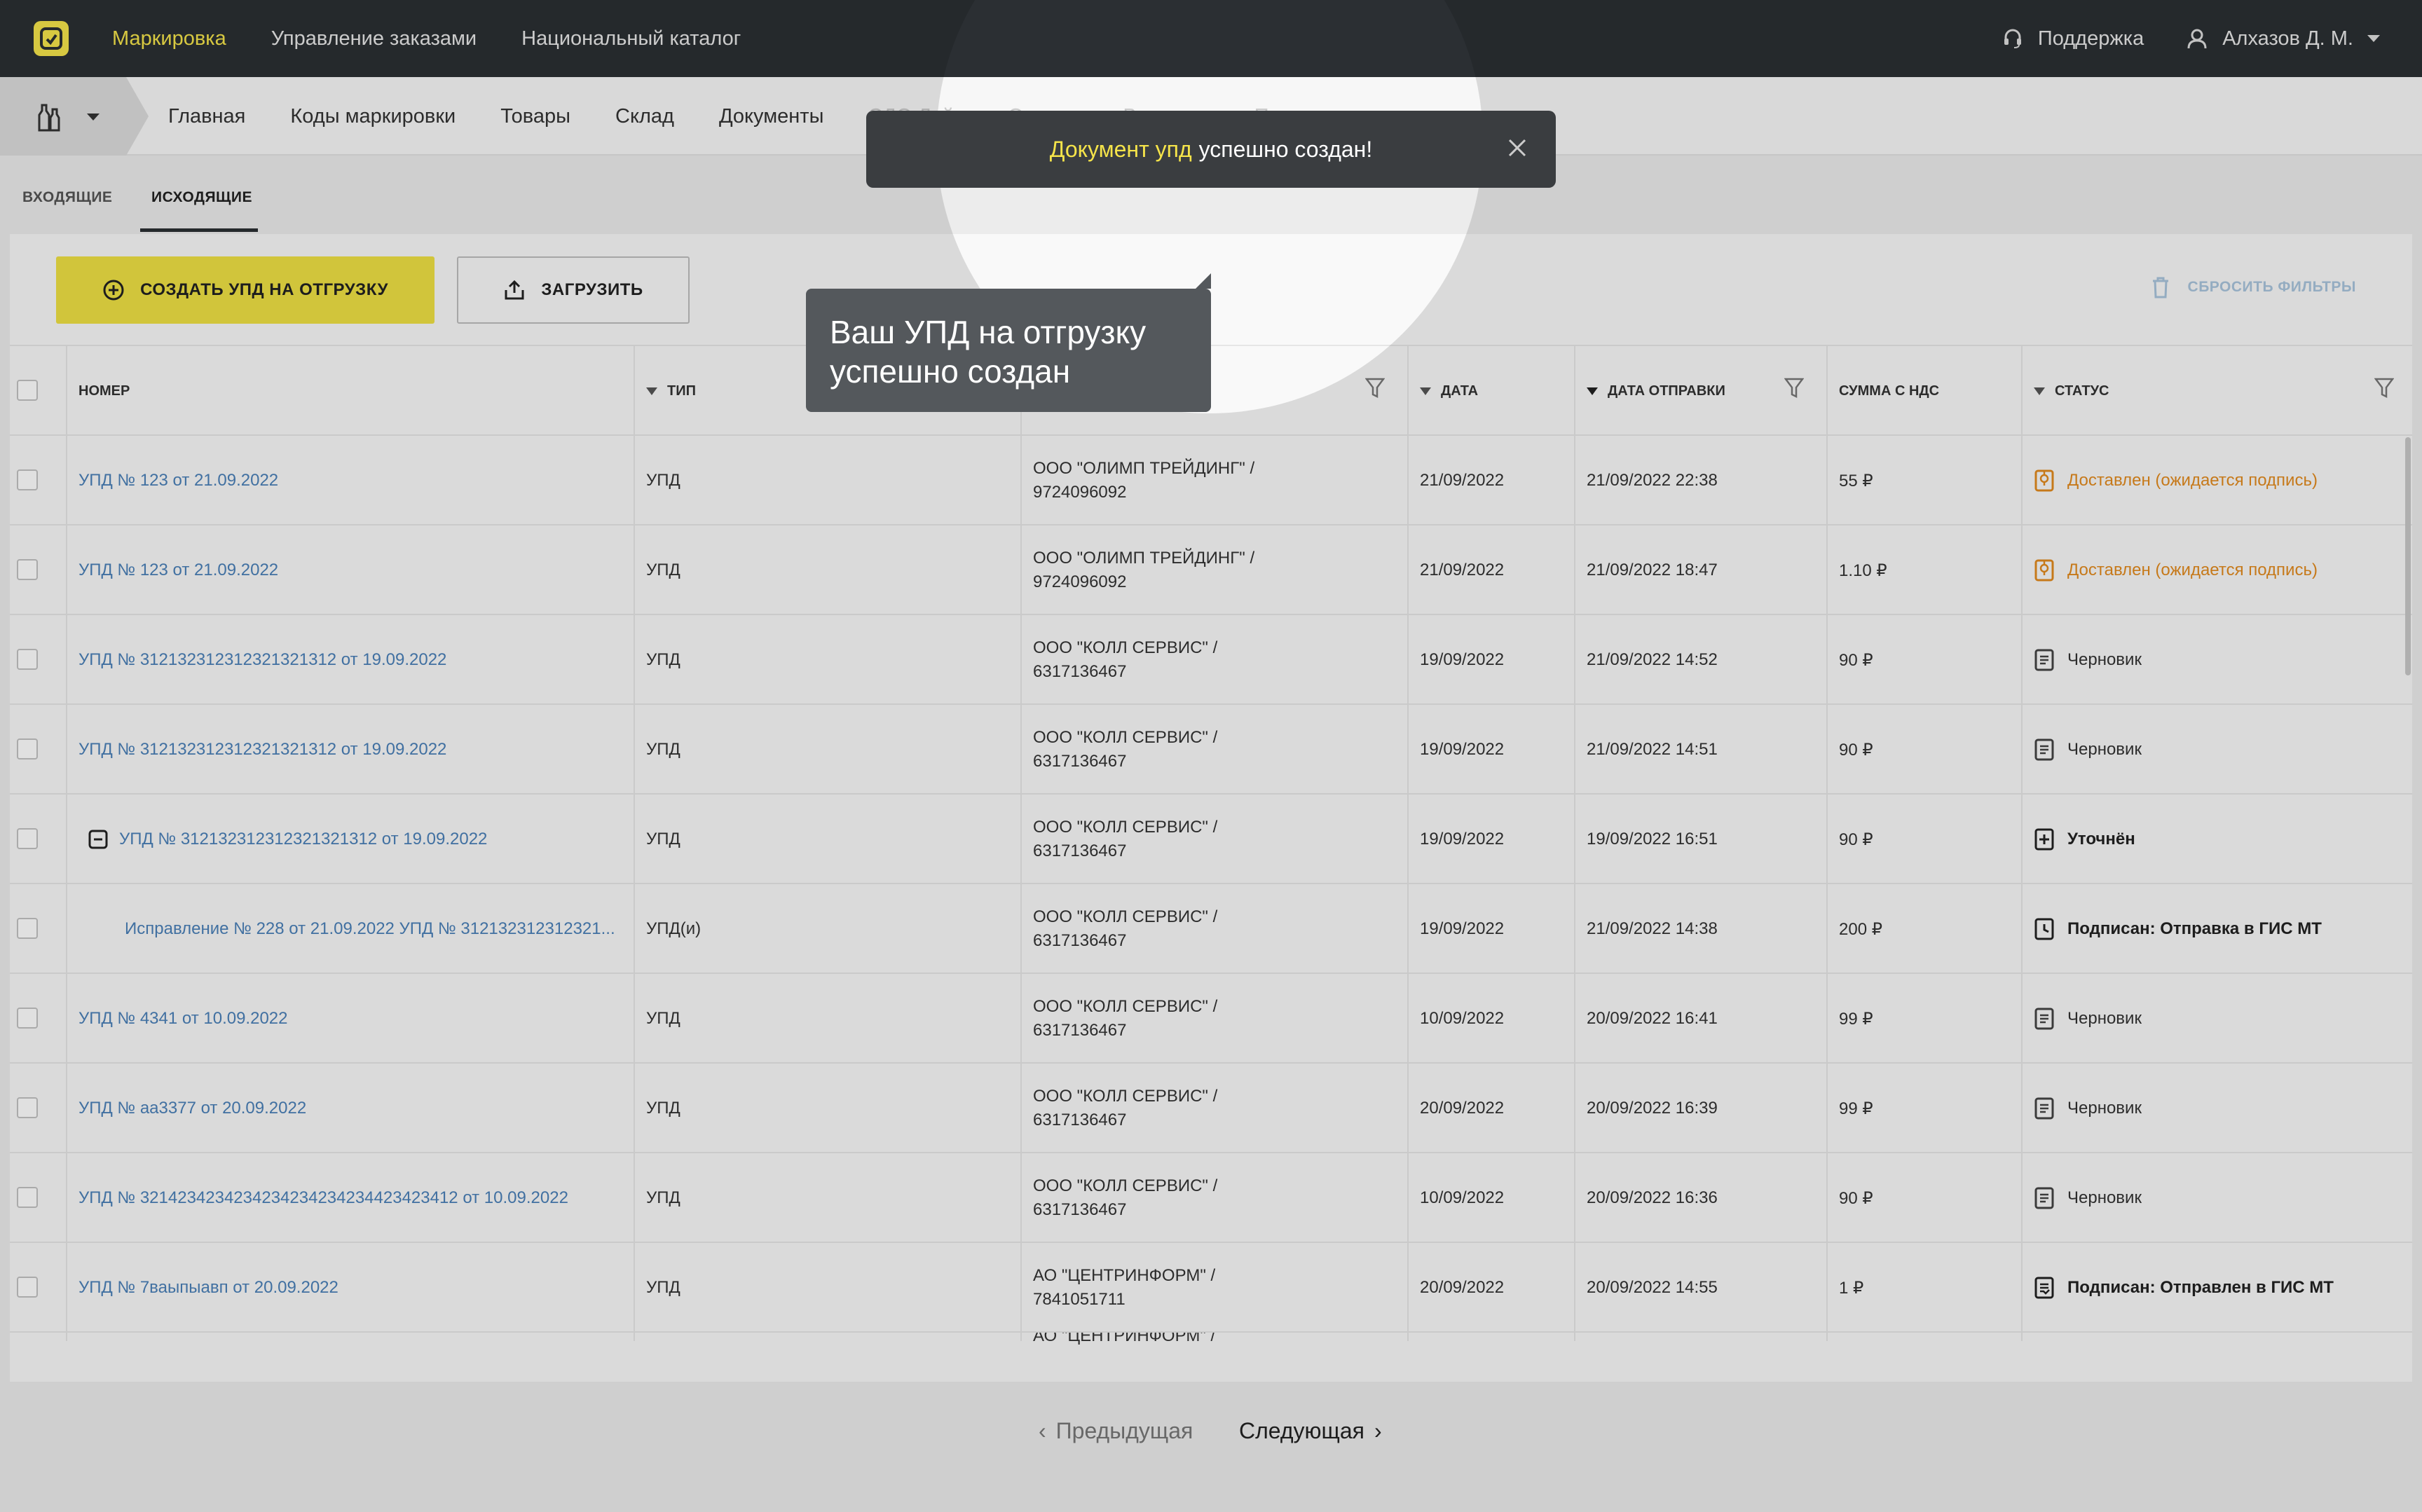 Image resolution: width=2422 pixels, height=1512 pixels. I want to click on counterparty: ООО "ОЛИМП ТРЕЙДИНГ" /9724096092, so click(1144, 570).